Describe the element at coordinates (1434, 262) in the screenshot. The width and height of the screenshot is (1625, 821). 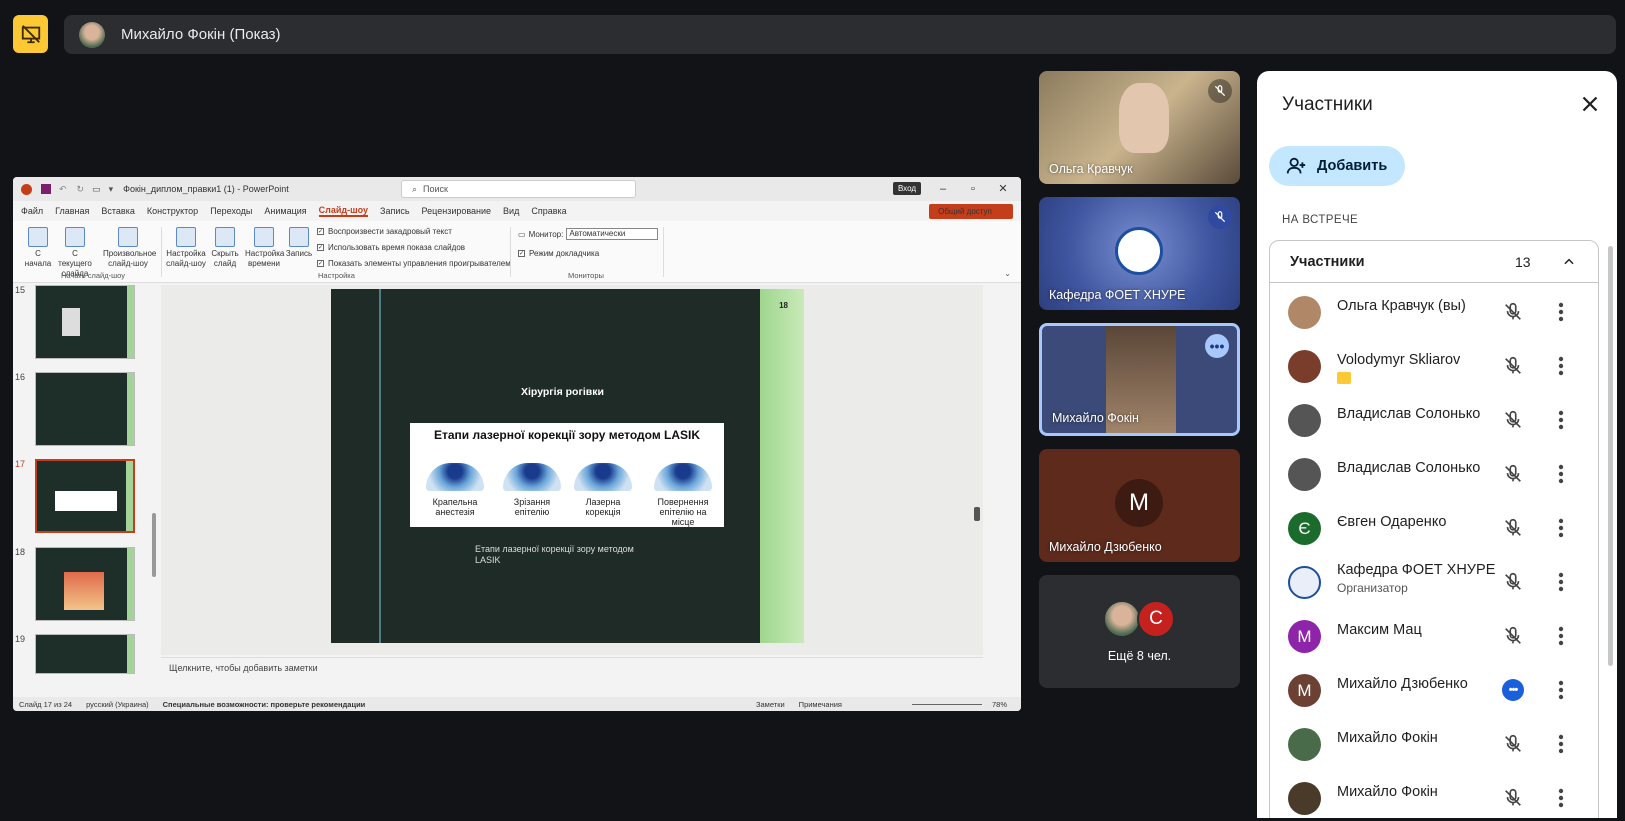
I see `group-header: Участники 13` at that location.